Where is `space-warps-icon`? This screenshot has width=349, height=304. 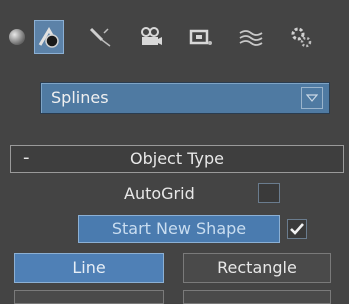 space-warps-icon is located at coordinates (251, 37).